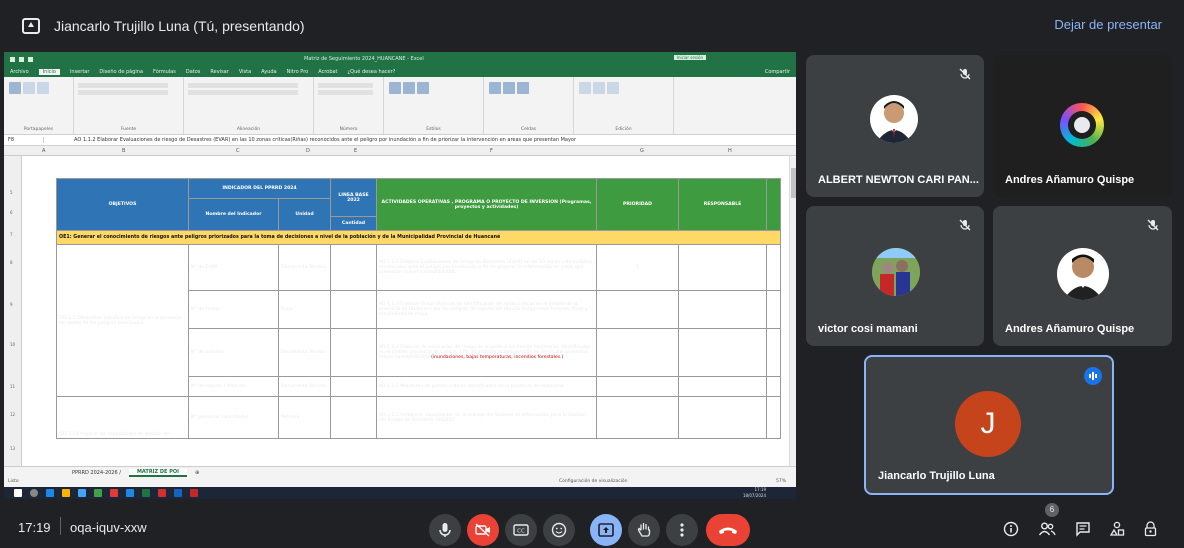 The image size is (1184, 548). What do you see at coordinates (11, 234) in the screenshot?
I see `row-number: 7` at bounding box center [11, 234].